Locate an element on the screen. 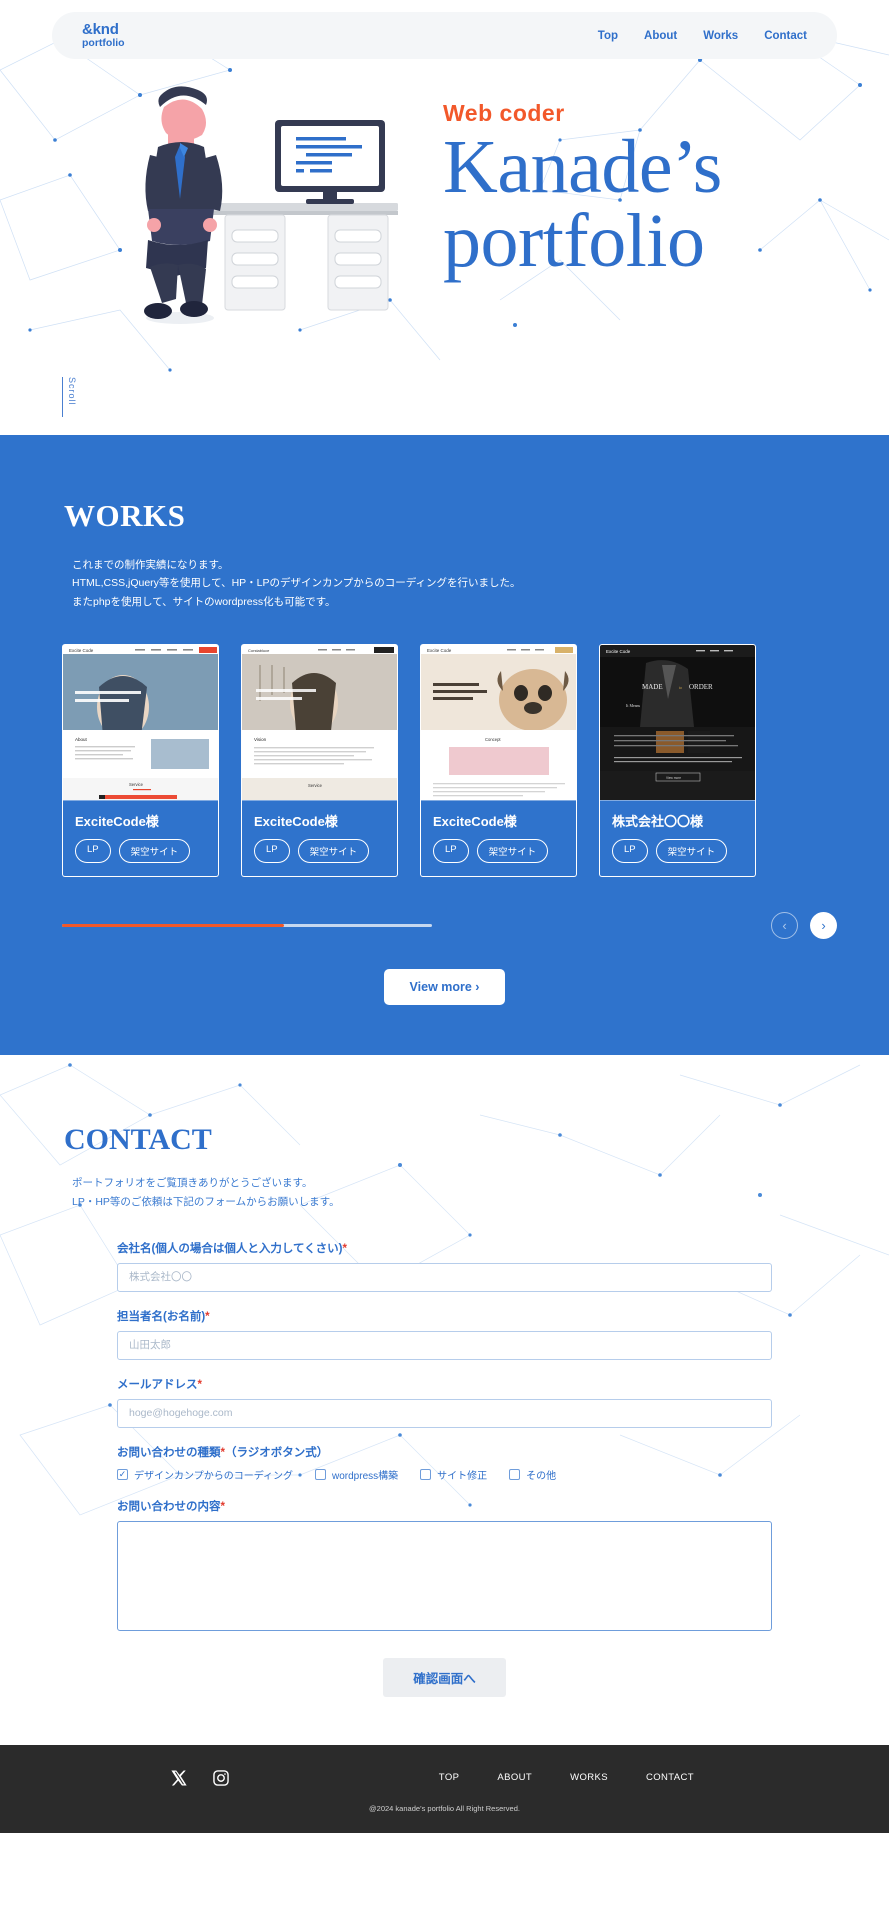 The height and width of the screenshot is (1920, 889). name-label-text: 担当者名(お名前) is located at coordinates (161, 1316).